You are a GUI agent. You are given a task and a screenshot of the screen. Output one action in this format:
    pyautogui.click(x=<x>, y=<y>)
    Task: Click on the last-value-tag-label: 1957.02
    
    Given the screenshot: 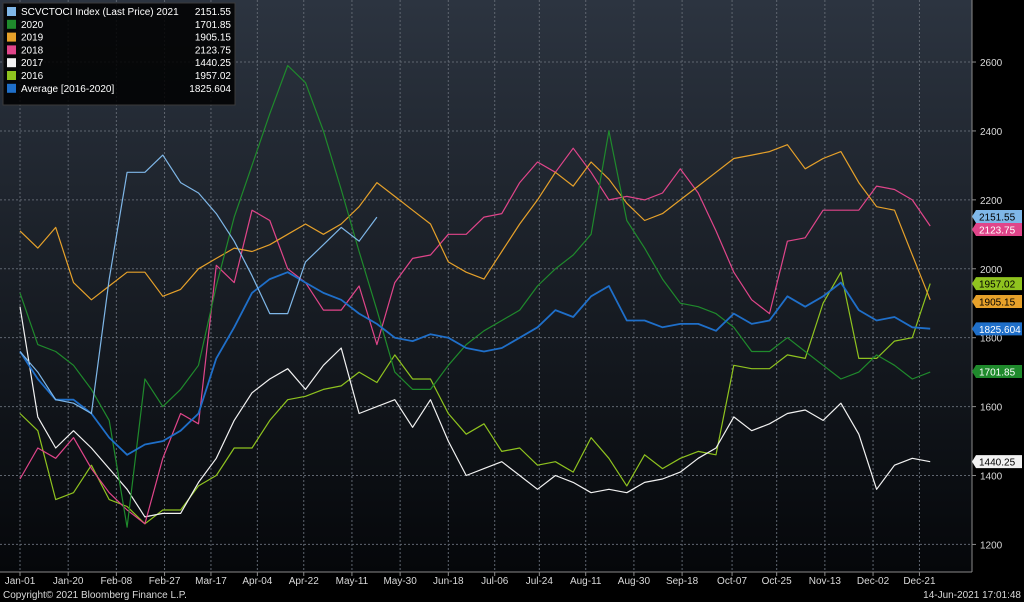 What is the action you would take?
    pyautogui.click(x=997, y=285)
    